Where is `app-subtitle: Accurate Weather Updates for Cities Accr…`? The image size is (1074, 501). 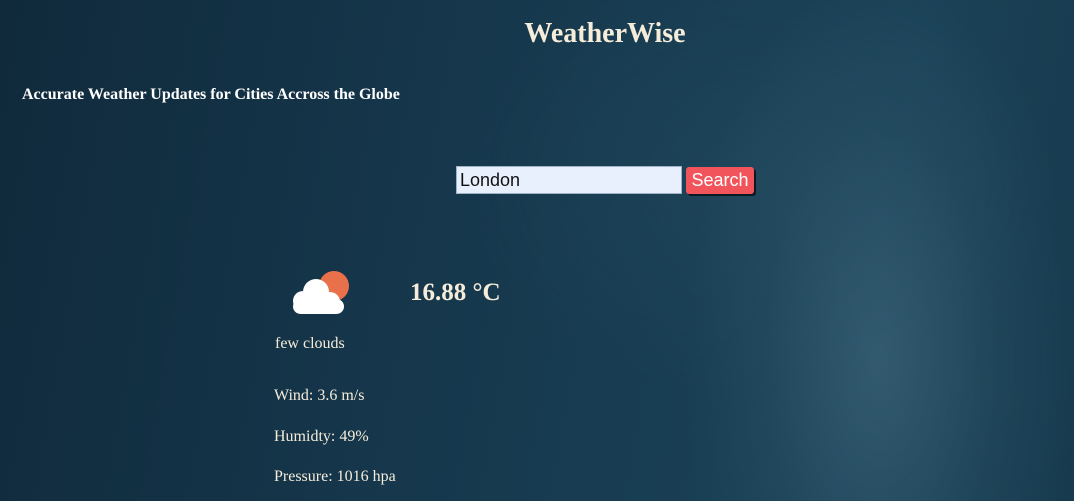
app-subtitle: Accurate Weather Updates for Cities Accr… is located at coordinates (211, 94).